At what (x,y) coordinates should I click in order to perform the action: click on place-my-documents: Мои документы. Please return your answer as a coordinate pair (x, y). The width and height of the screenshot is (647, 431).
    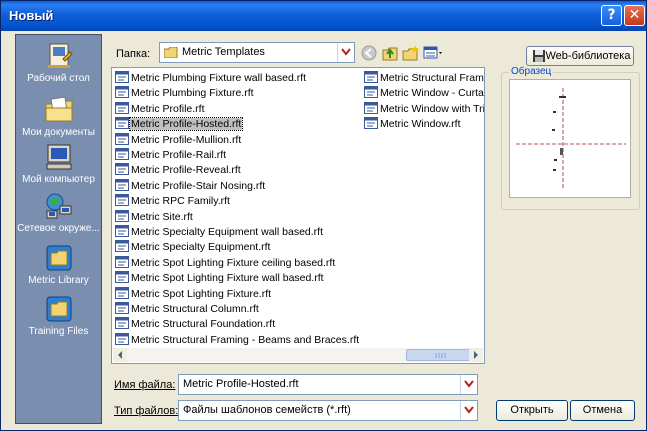
    Looking at the image, I should click on (58, 116).